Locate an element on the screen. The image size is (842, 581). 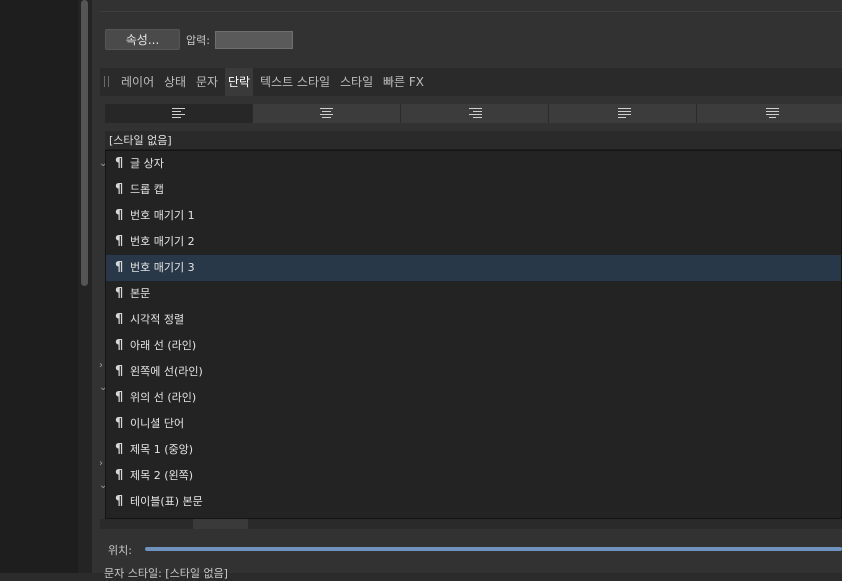
lower-tab-active is located at coordinates (220, 524).